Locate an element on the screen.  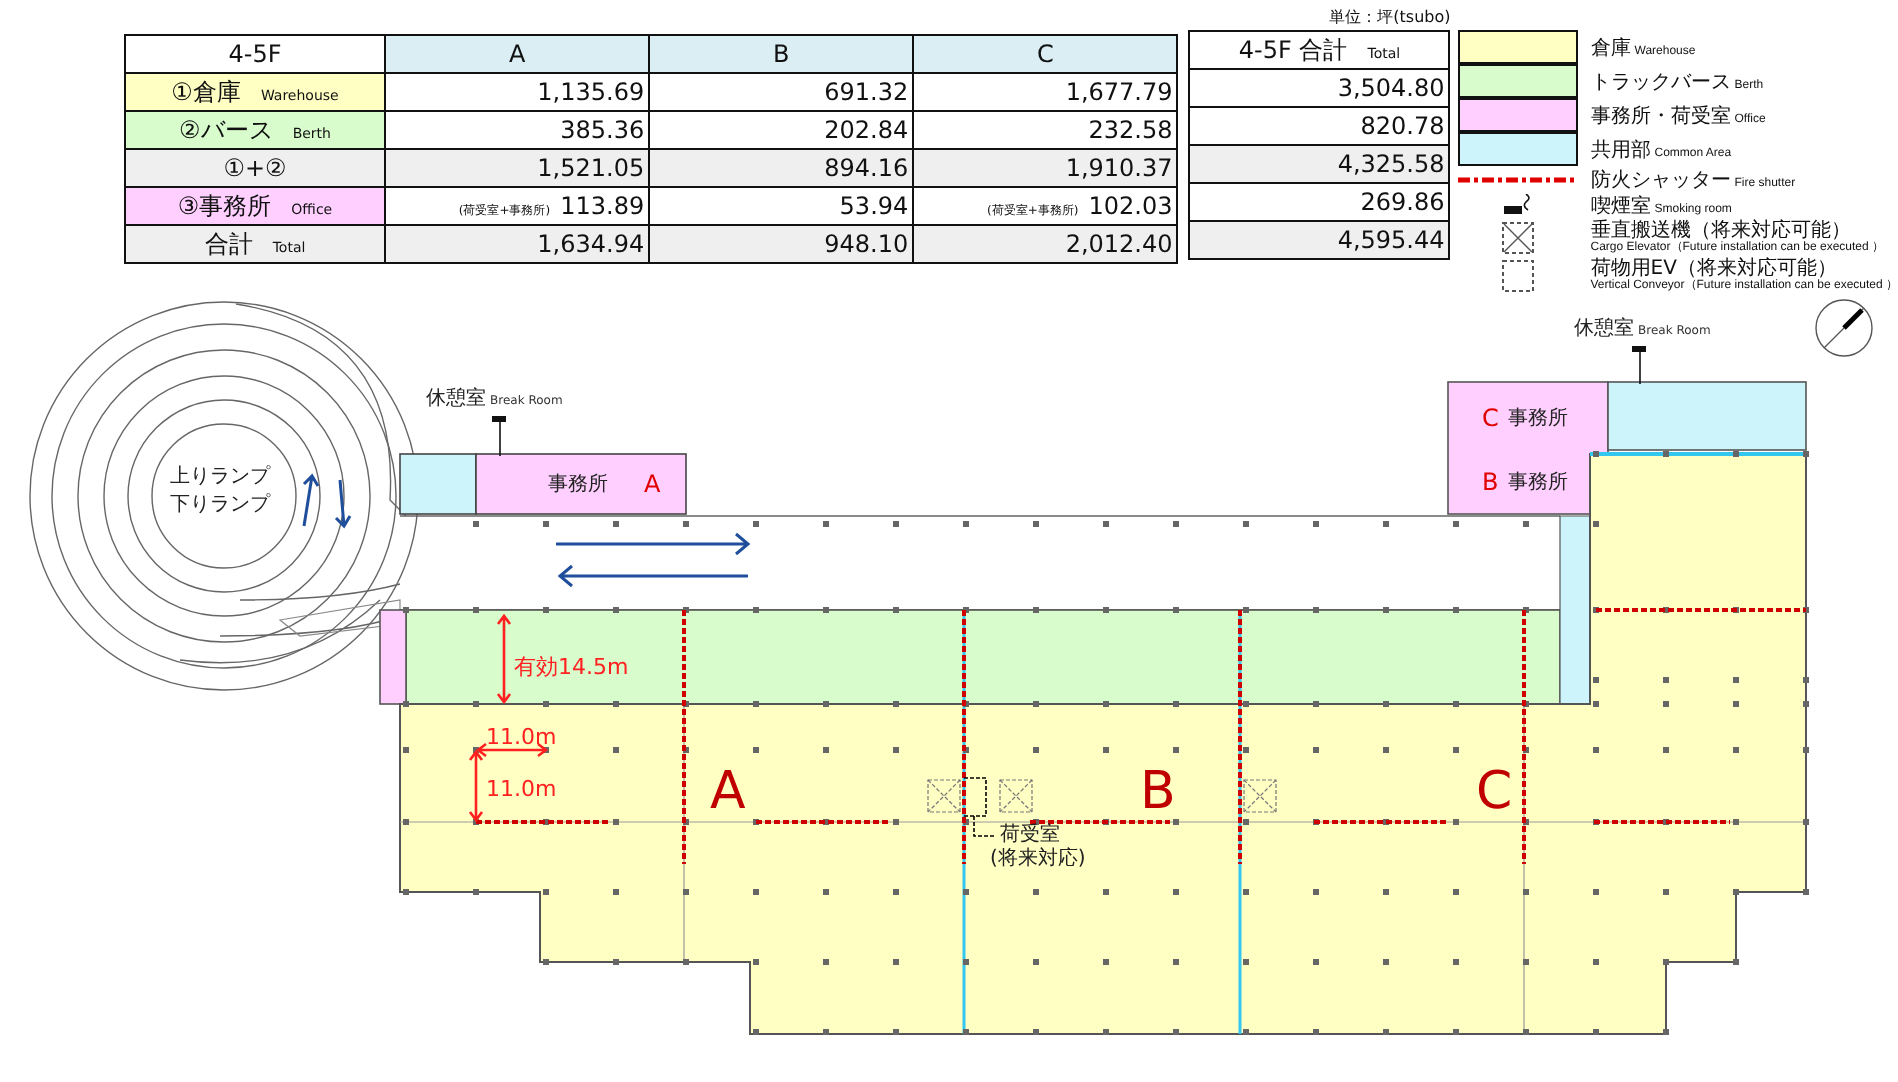
office-zone-label: A is located at coordinates (652, 484).